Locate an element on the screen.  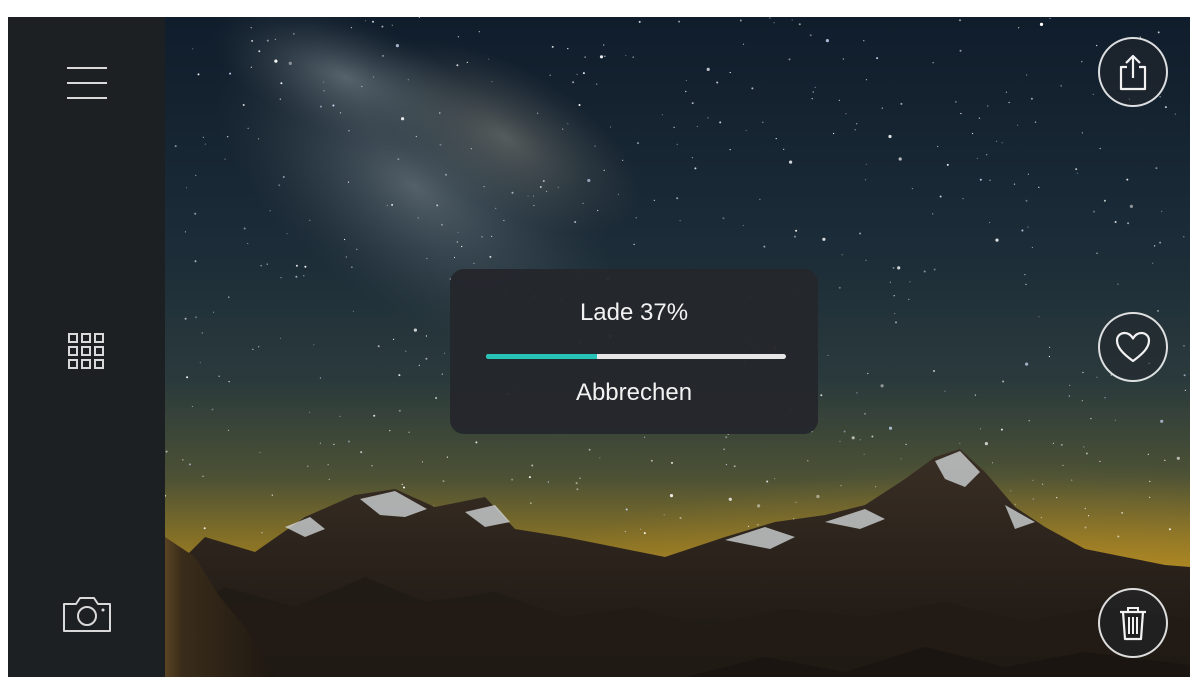
delete-button is located at coordinates (1133, 623).